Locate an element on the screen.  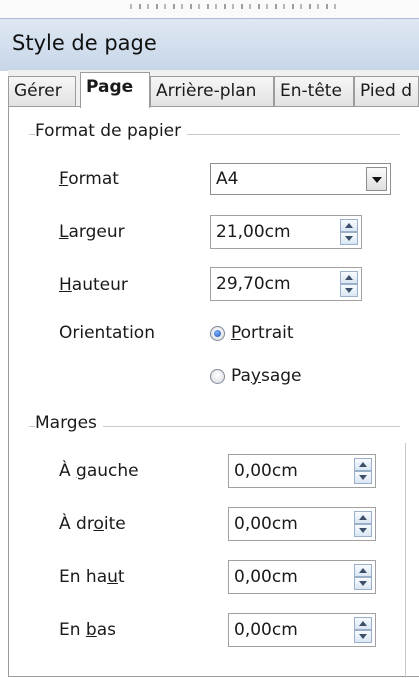
cropped-top-edge is located at coordinates (209, 9).